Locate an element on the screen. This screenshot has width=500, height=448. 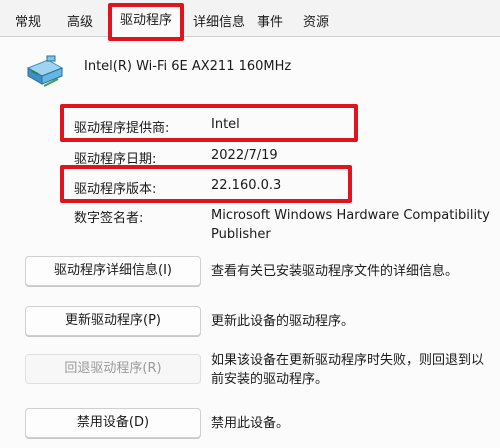
tab-bar: 常规 高级 驱动程序 详细信息 事件 资源 is located at coordinates (250, 18).